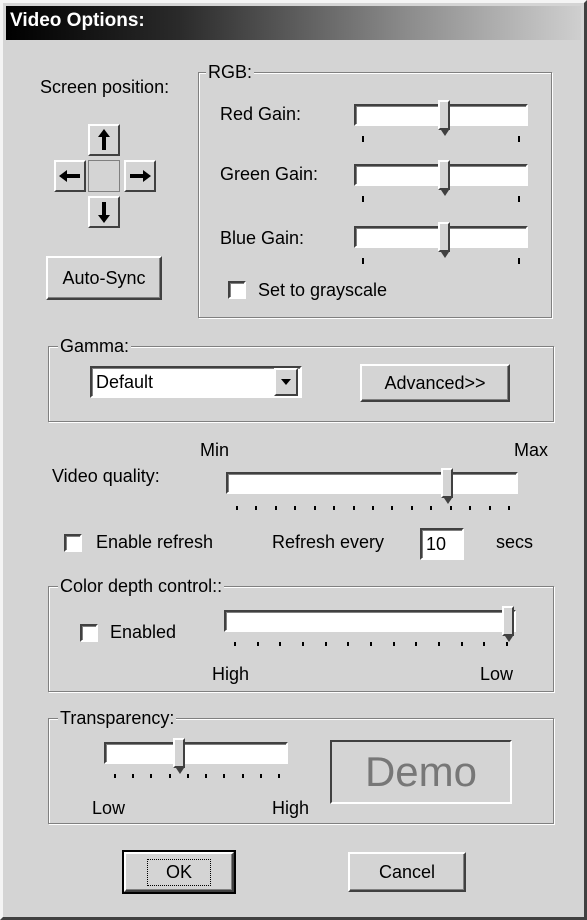 Image resolution: width=587 pixels, height=920 pixels. What do you see at coordinates (77, 20) in the screenshot?
I see `window-title: Video Options:` at bounding box center [77, 20].